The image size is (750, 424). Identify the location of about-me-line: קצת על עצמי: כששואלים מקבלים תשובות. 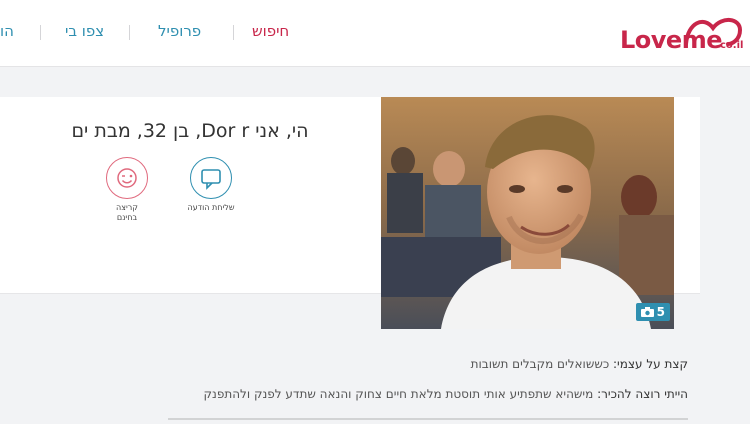
(579, 364).